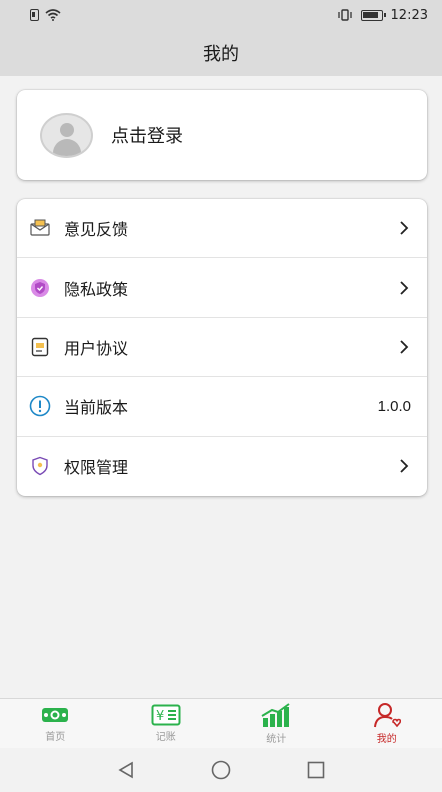 The image size is (442, 792). What do you see at coordinates (126, 770) in the screenshot?
I see `back-nav-icon` at bounding box center [126, 770].